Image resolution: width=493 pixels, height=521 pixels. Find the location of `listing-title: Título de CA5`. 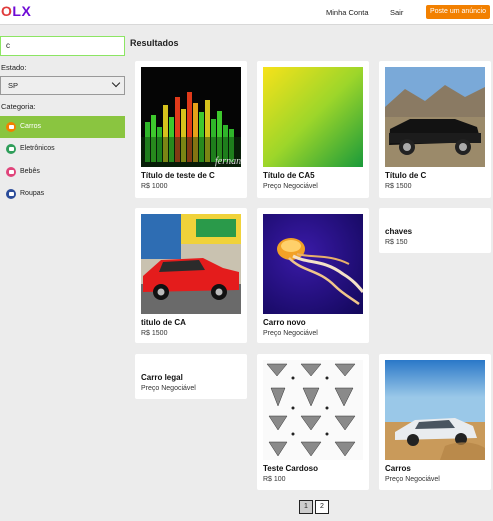

listing-title: Título de CA5 is located at coordinates (289, 175).